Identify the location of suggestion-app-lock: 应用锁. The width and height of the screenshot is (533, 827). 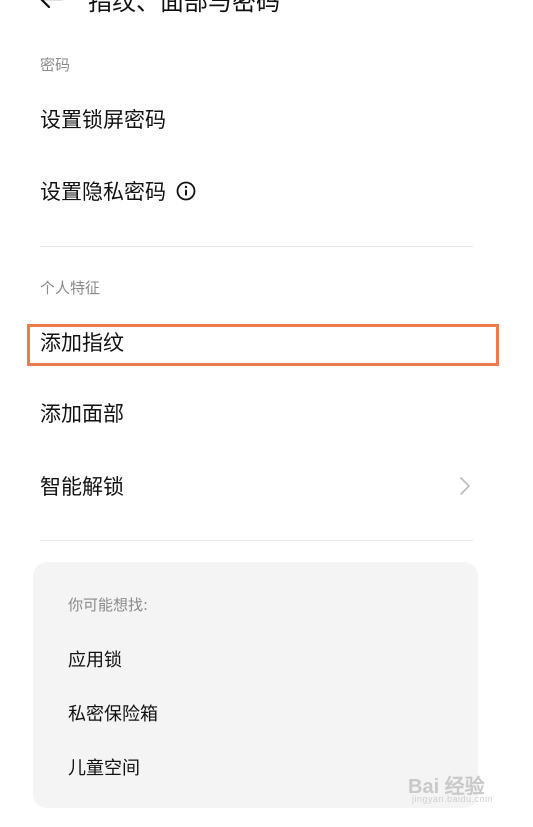
(95, 659).